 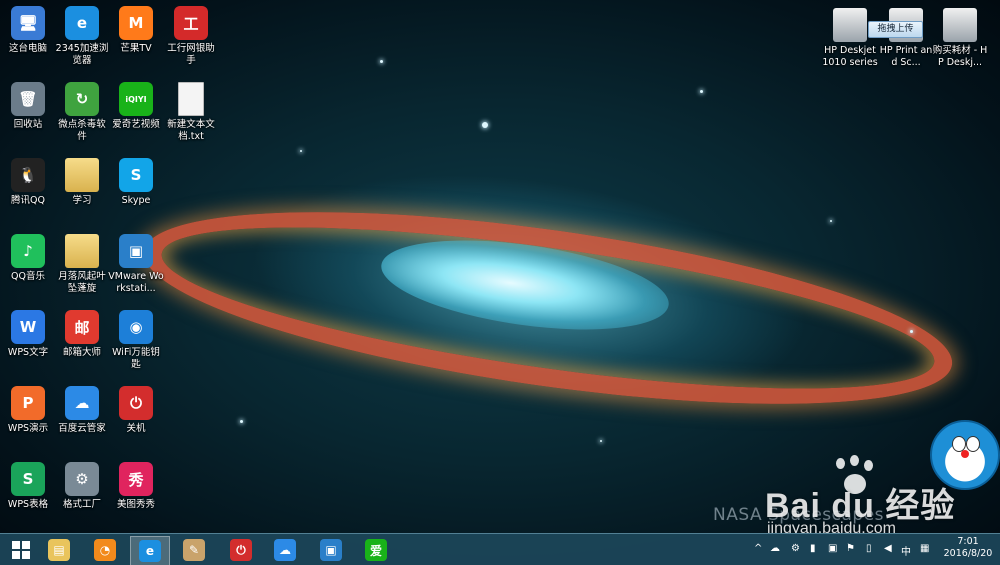 What do you see at coordinates (28, 479) in the screenshot?
I see `app-icon: S` at bounding box center [28, 479].